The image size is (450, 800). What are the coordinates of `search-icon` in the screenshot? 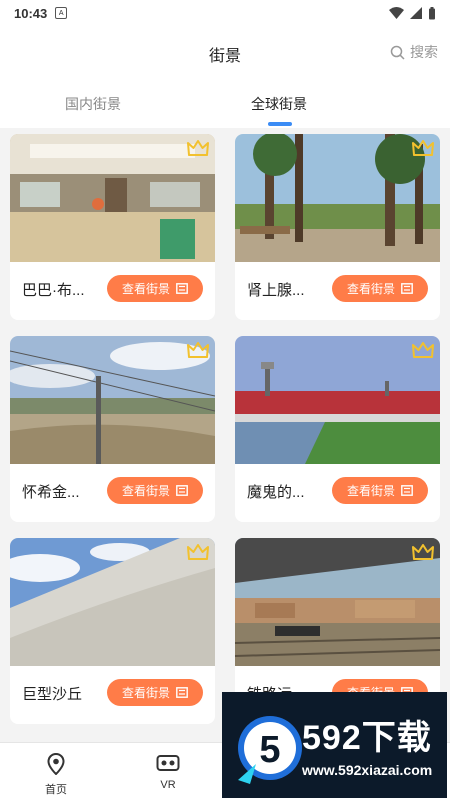 It's located at (397, 52).